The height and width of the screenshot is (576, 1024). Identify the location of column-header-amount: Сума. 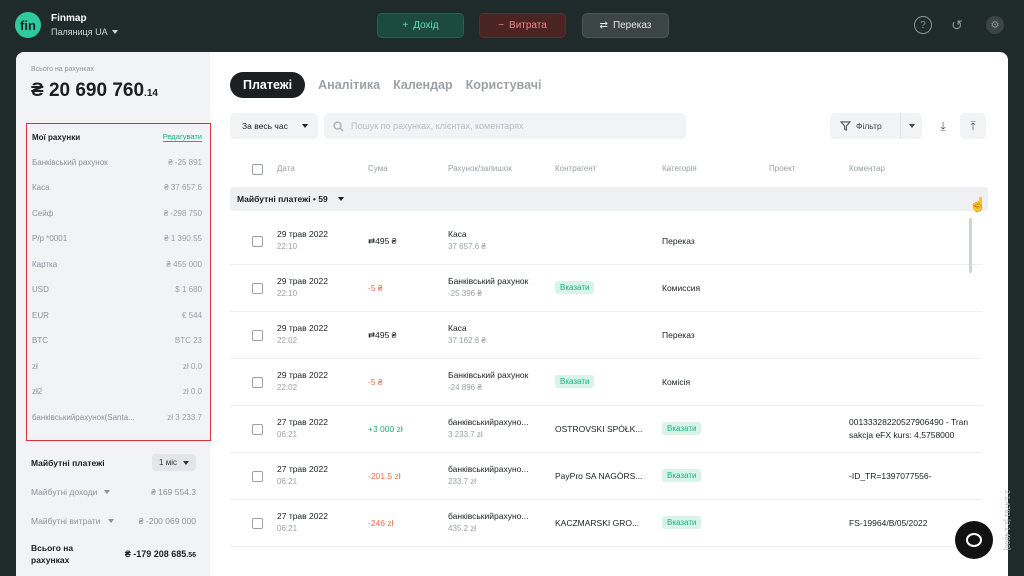
(378, 168).